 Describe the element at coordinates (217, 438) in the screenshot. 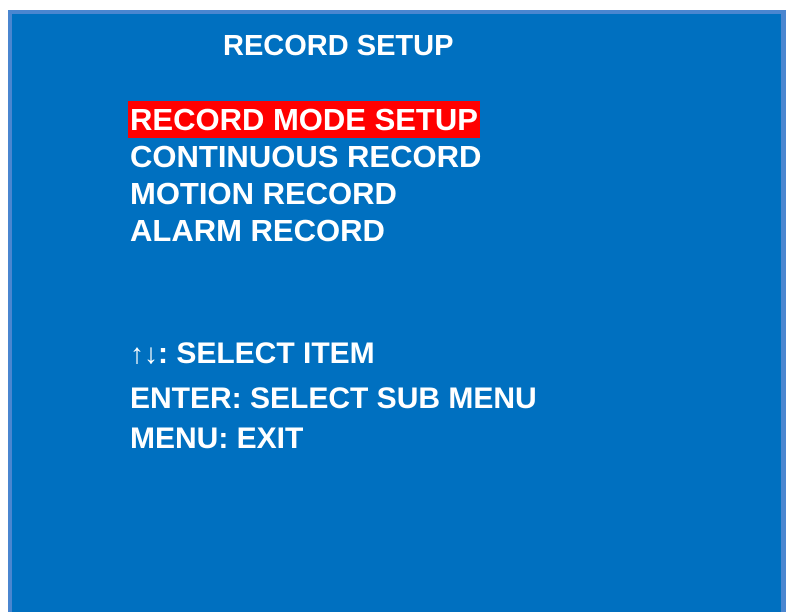

I see `help-menu-exit: MENU: EXIT` at that location.